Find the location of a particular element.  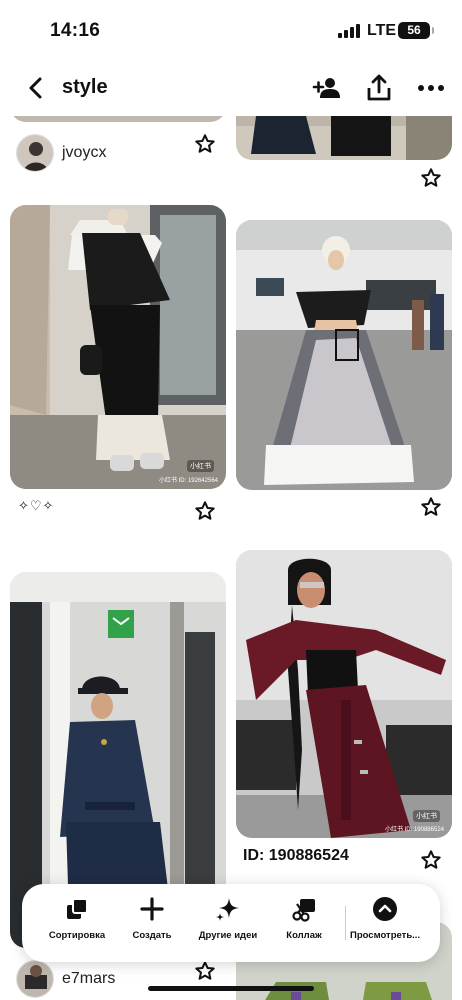

pin-image: 小红书 小红书 ID: 190886524 is located at coordinates (344, 694).